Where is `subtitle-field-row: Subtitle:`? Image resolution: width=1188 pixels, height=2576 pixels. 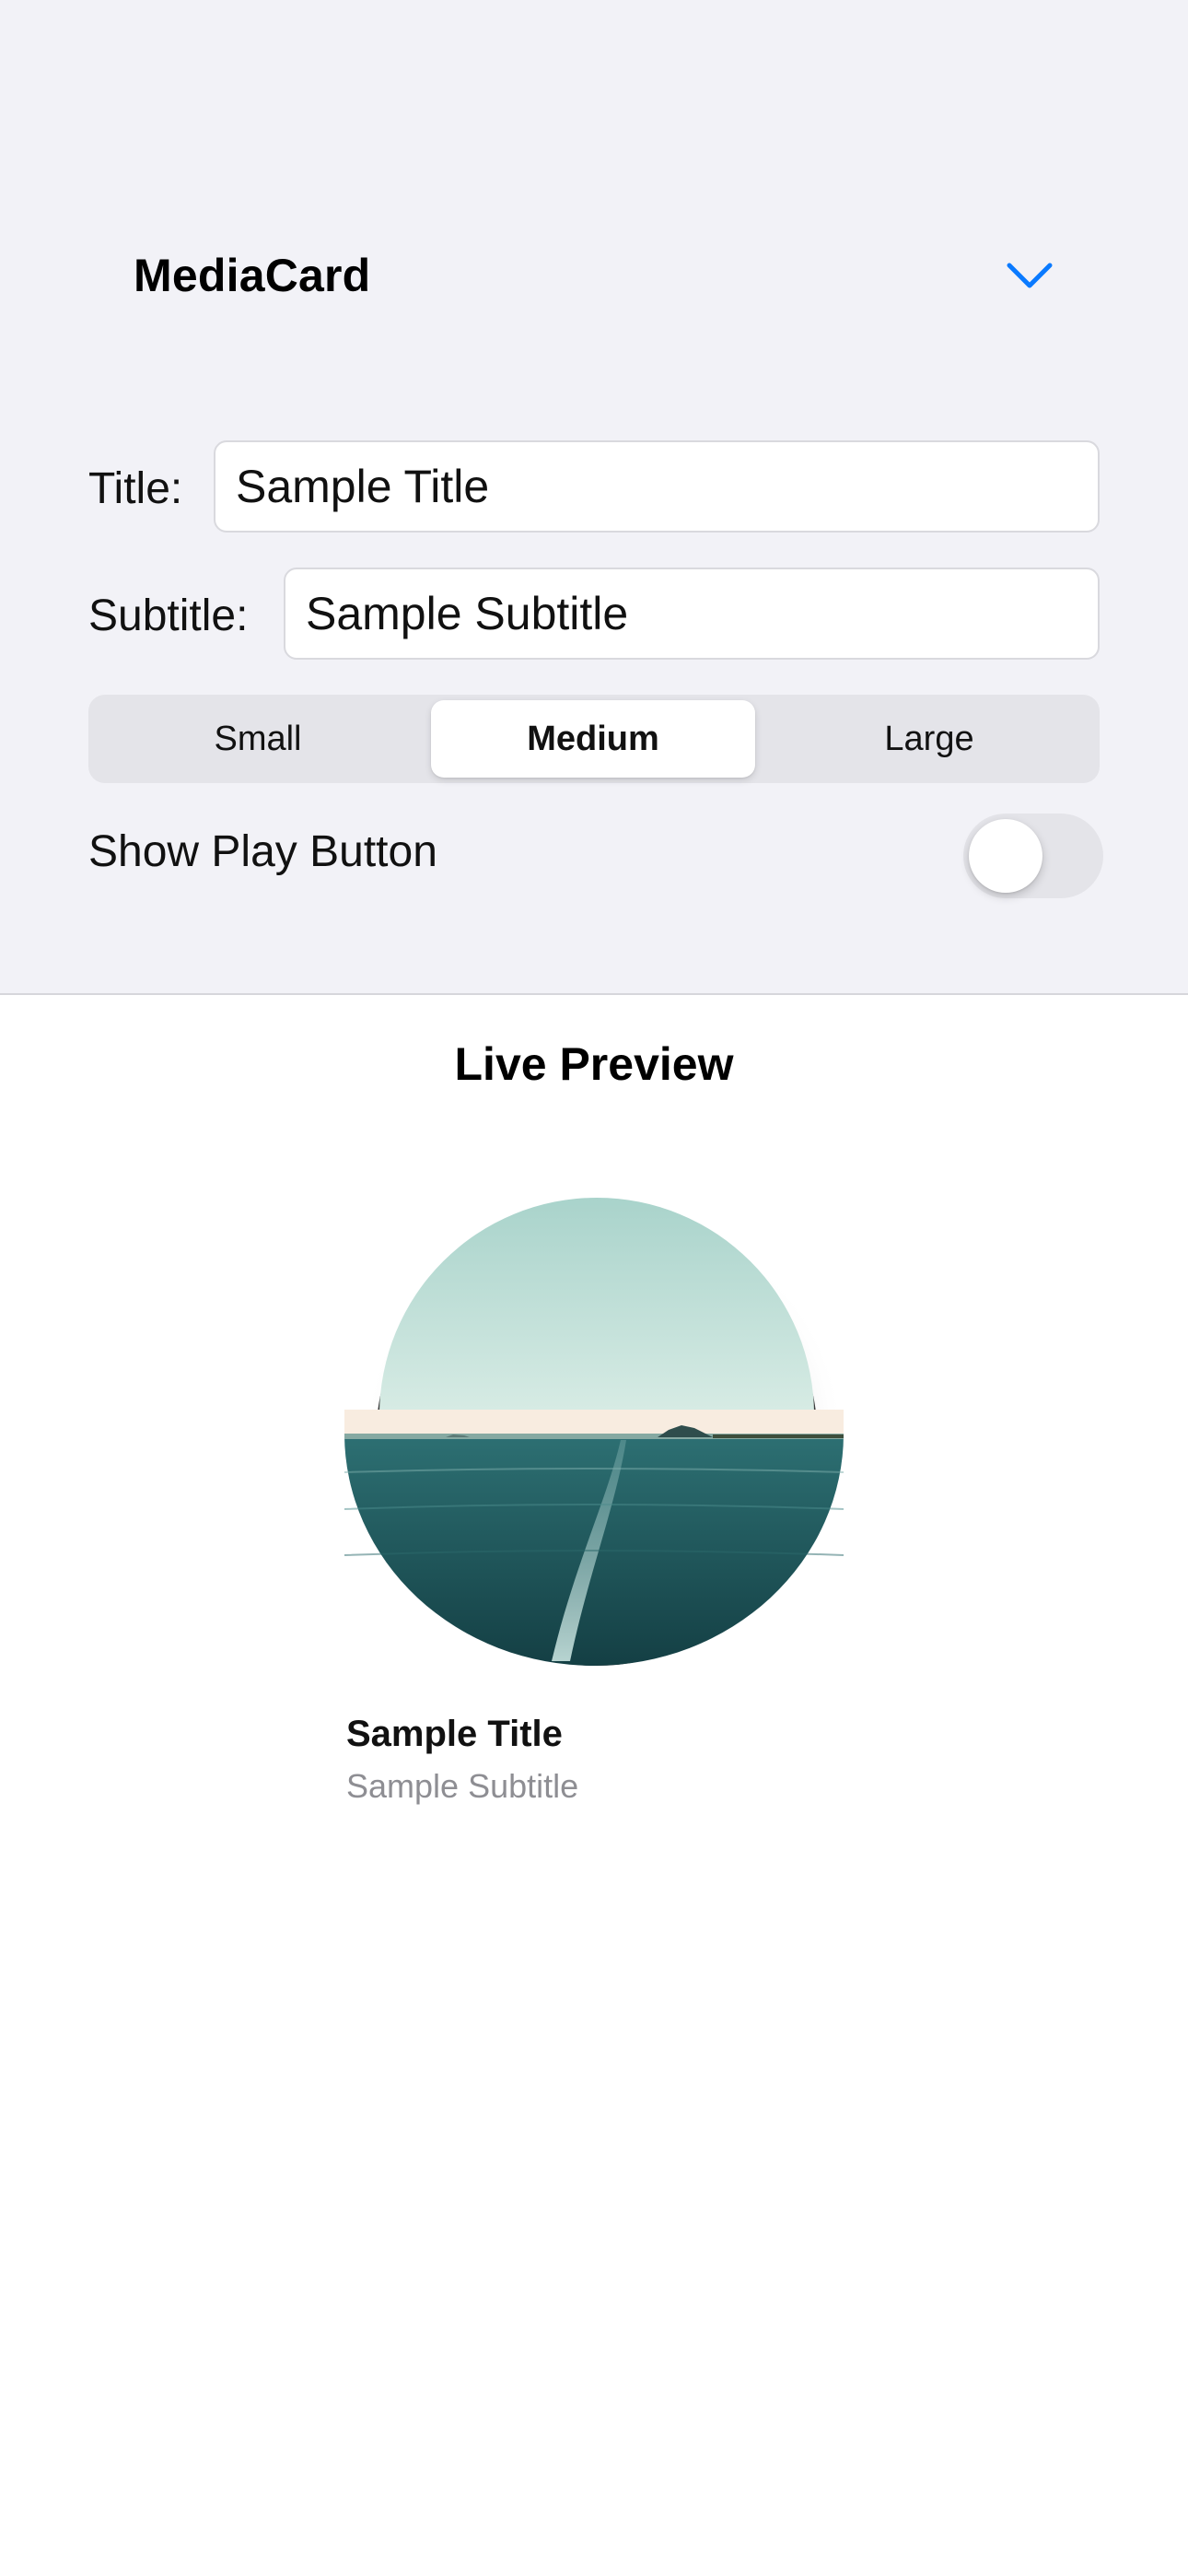 subtitle-field-row: Subtitle: is located at coordinates (168, 615).